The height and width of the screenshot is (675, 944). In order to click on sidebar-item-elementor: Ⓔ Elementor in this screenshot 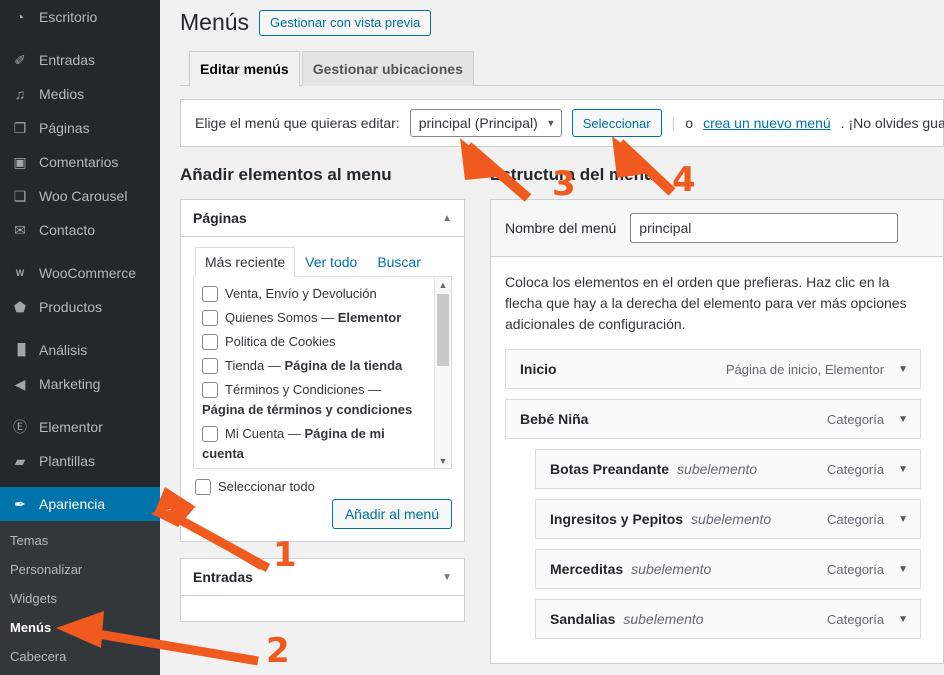, I will do `click(80, 427)`.